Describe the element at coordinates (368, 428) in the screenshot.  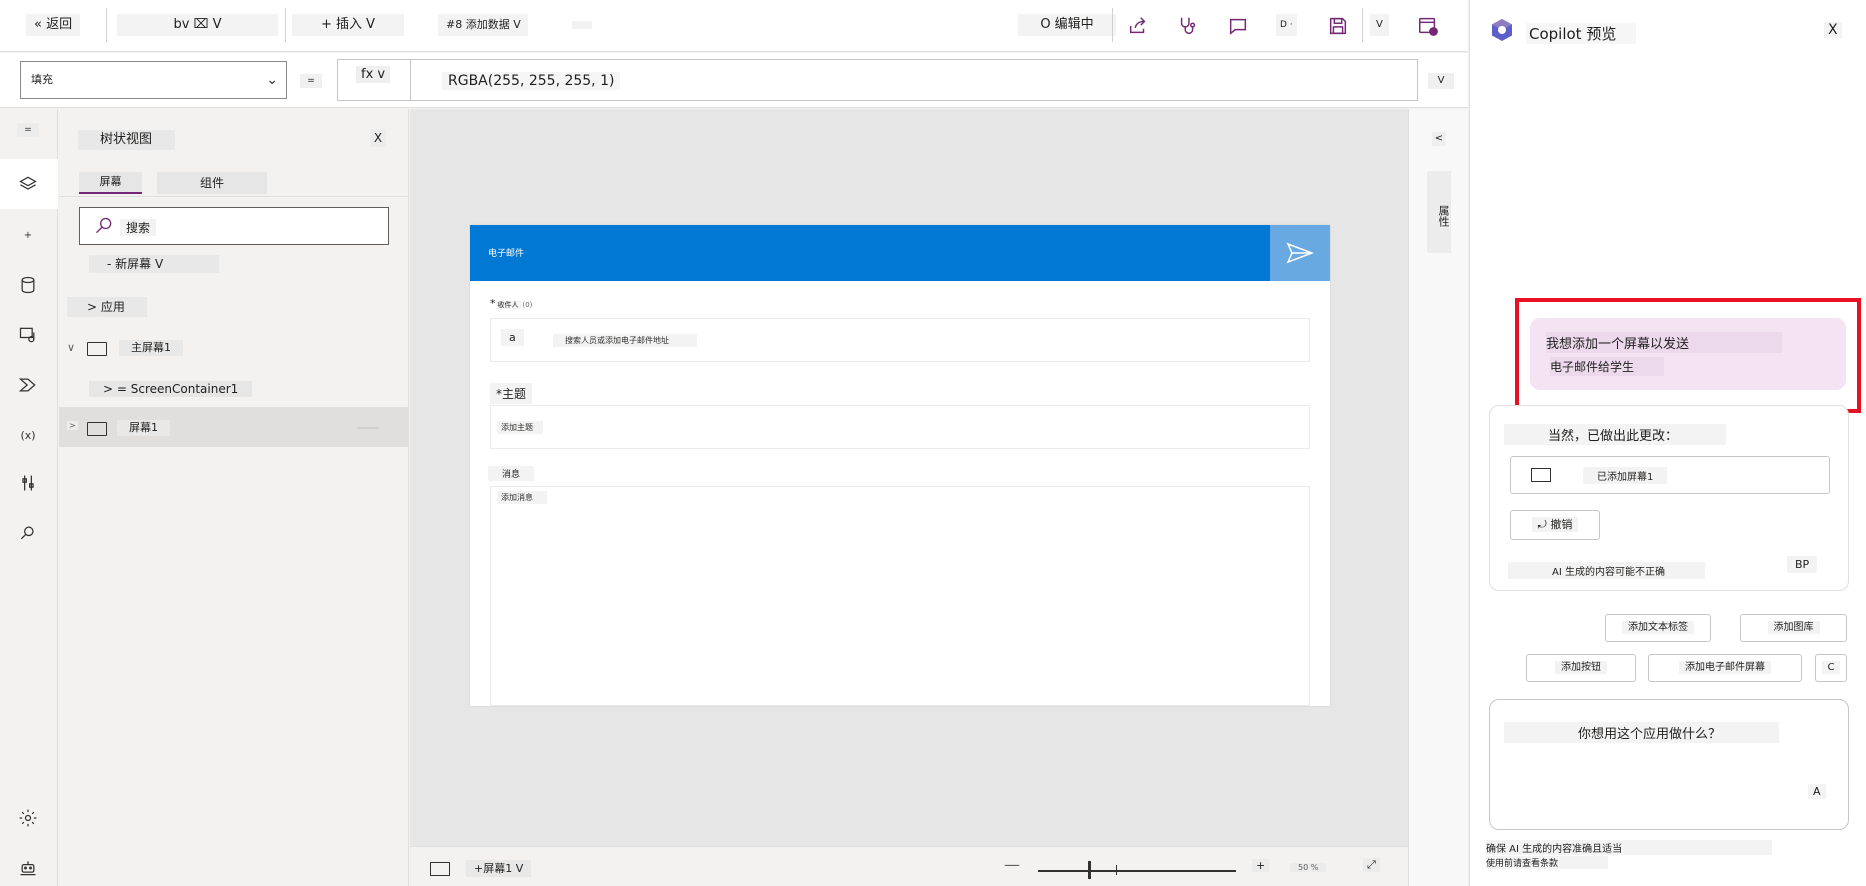
I see `more-options-icon` at that location.